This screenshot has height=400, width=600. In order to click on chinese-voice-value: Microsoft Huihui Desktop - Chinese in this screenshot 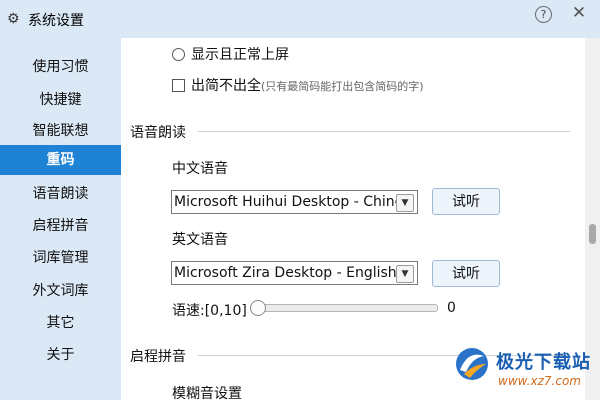, I will do `click(285, 202)`.